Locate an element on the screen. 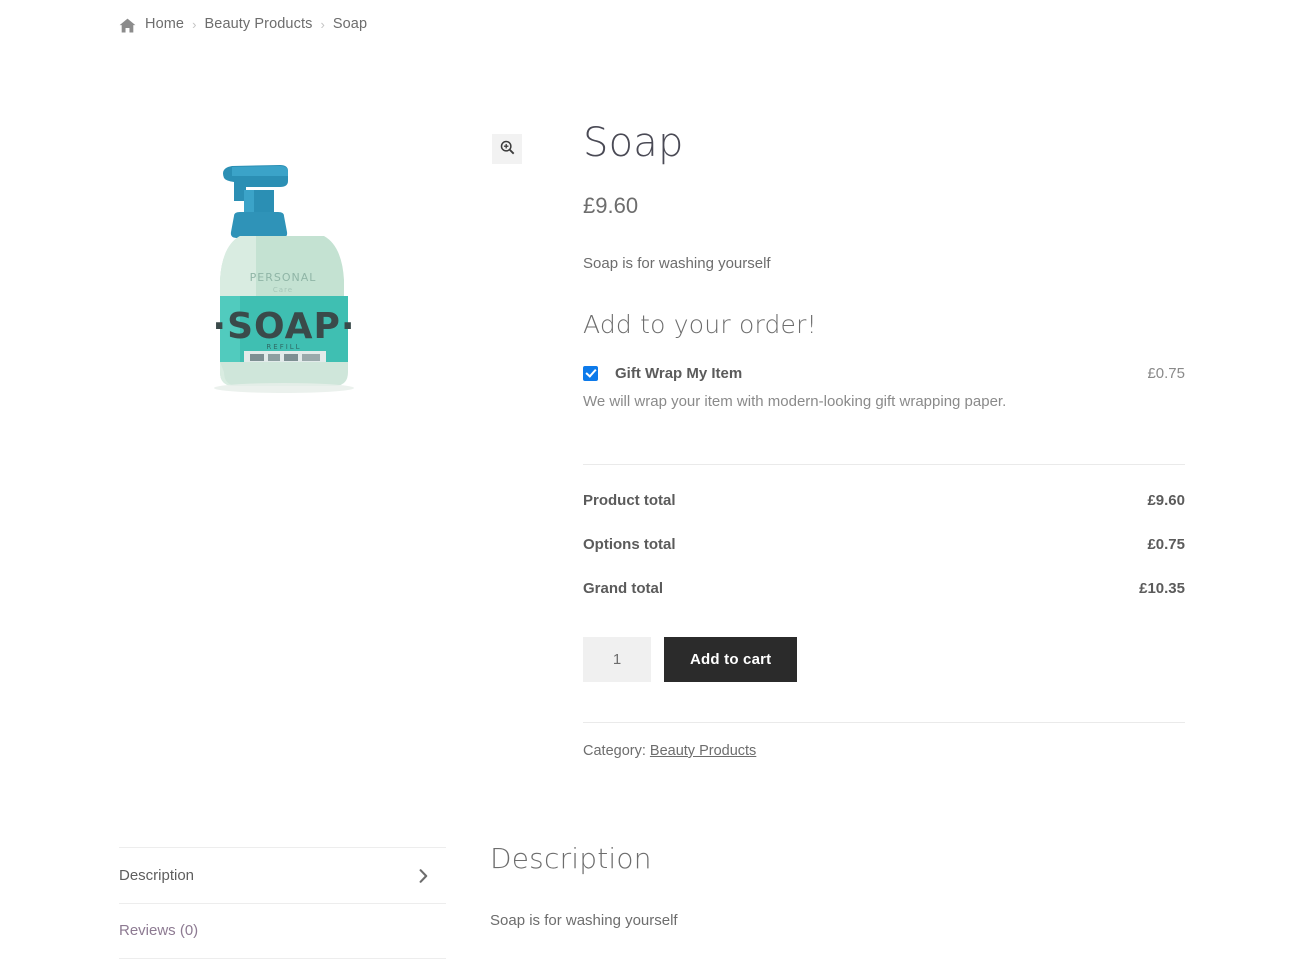 This screenshot has width=1292, height=977. total-label-options: Options total is located at coordinates (629, 544).